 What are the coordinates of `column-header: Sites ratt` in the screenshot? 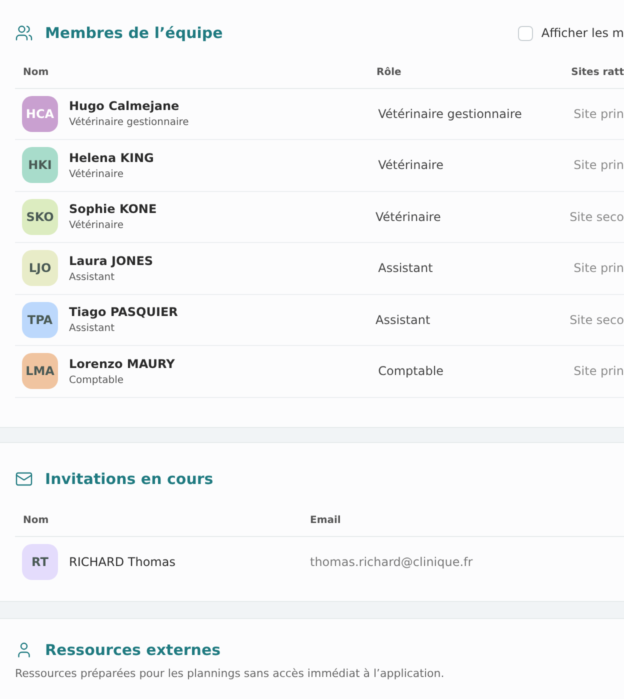 It's located at (597, 73).